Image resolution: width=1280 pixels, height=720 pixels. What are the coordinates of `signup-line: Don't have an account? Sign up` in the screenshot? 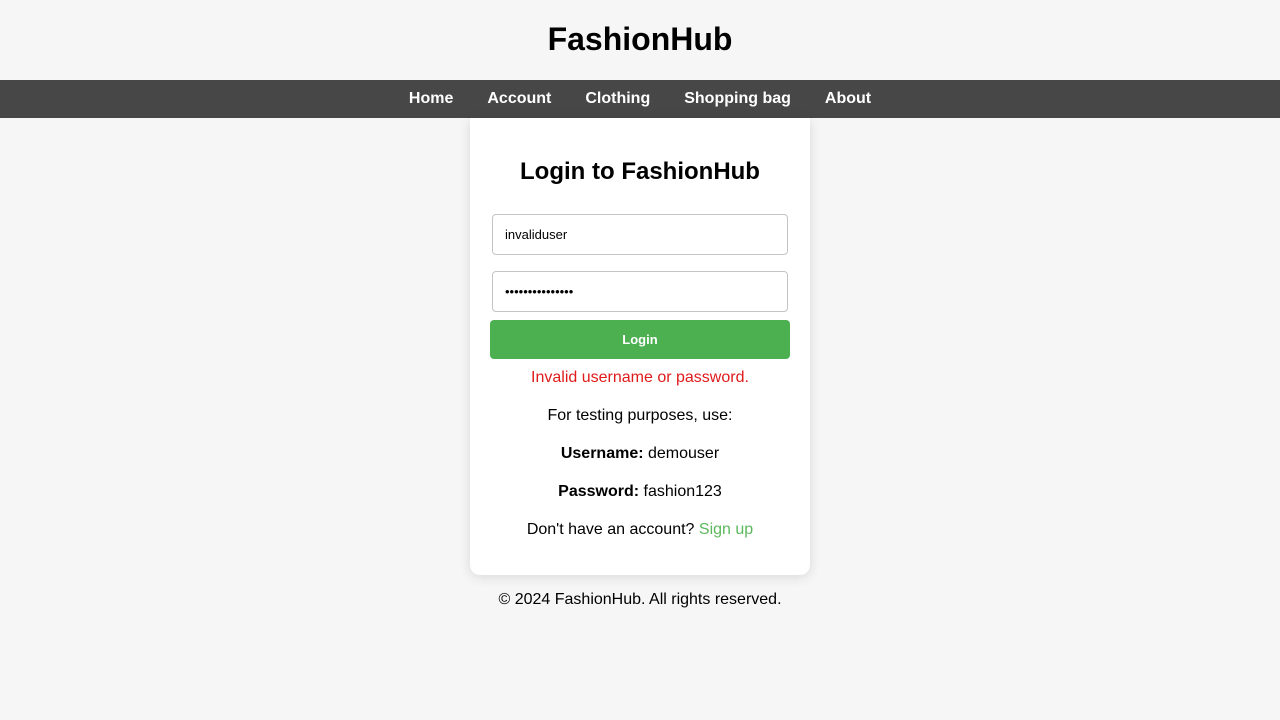 It's located at (640, 530).